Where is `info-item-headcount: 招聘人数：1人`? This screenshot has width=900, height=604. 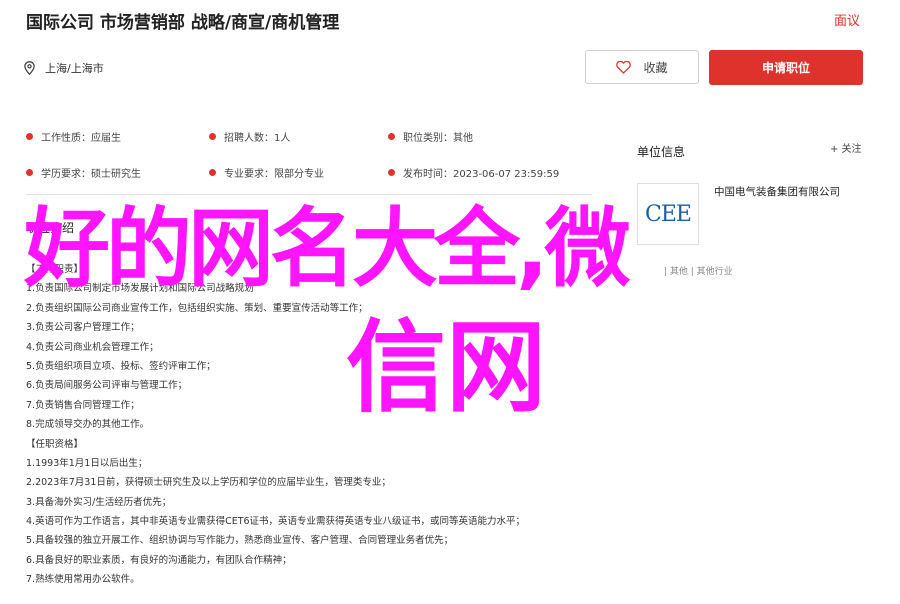 info-item-headcount: 招聘人数：1人 is located at coordinates (298, 136).